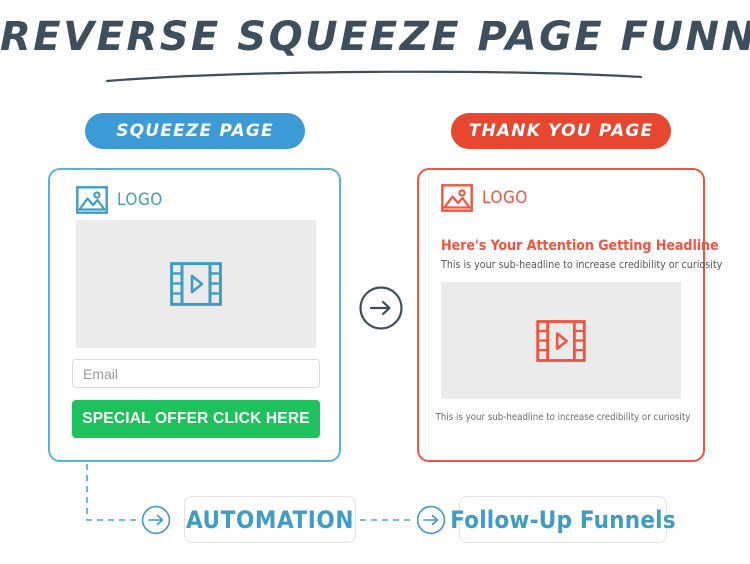  I want to click on page-title: REVERSE SQUEEZE PAGE FUNNEL, so click(375, 37).